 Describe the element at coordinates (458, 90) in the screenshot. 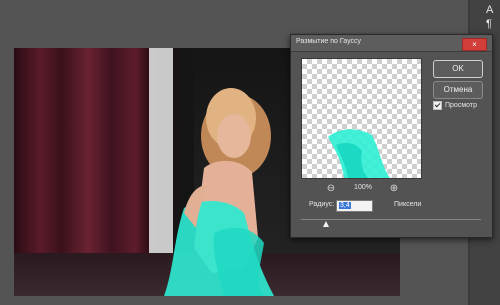

I see `cancel-button: Отмена` at that location.